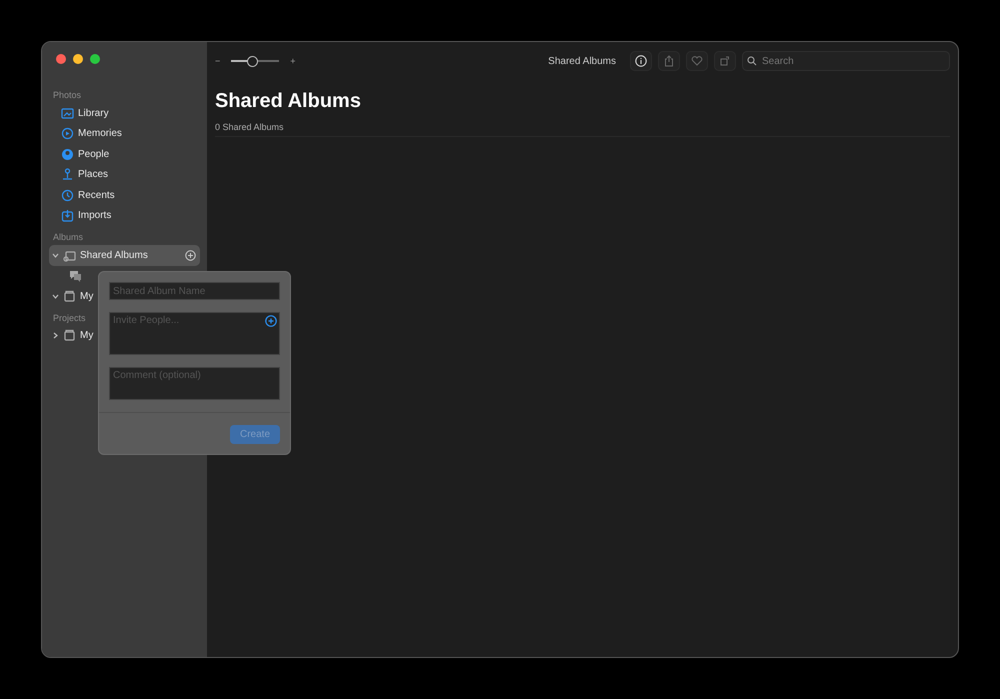 Image resolution: width=1000 pixels, height=699 pixels. What do you see at coordinates (293, 61) in the screenshot?
I see `zoom-in-label: +` at bounding box center [293, 61].